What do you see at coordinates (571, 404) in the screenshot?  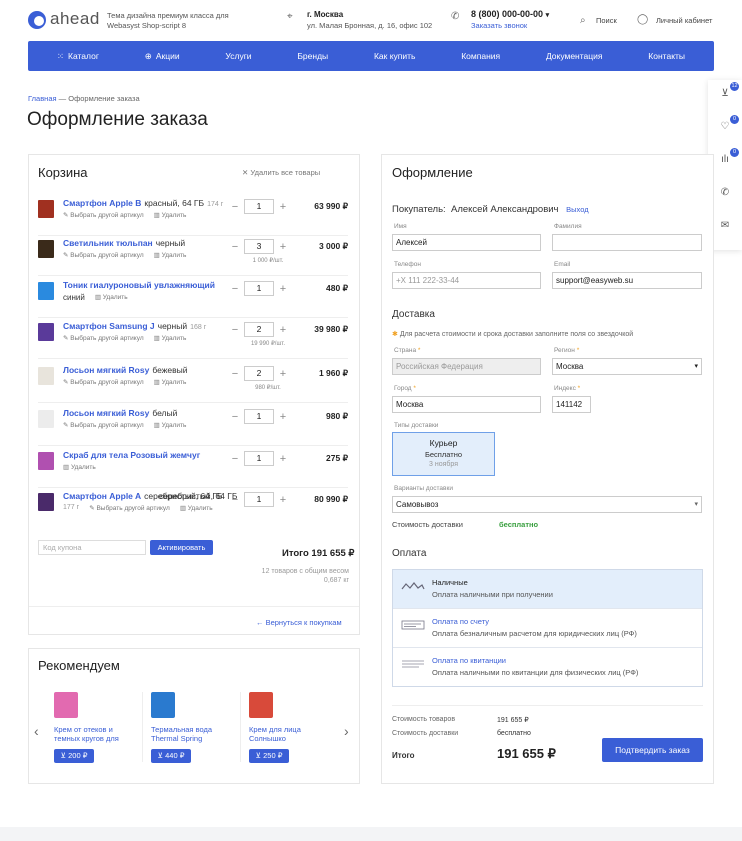 I see `index-field: 141142` at bounding box center [571, 404].